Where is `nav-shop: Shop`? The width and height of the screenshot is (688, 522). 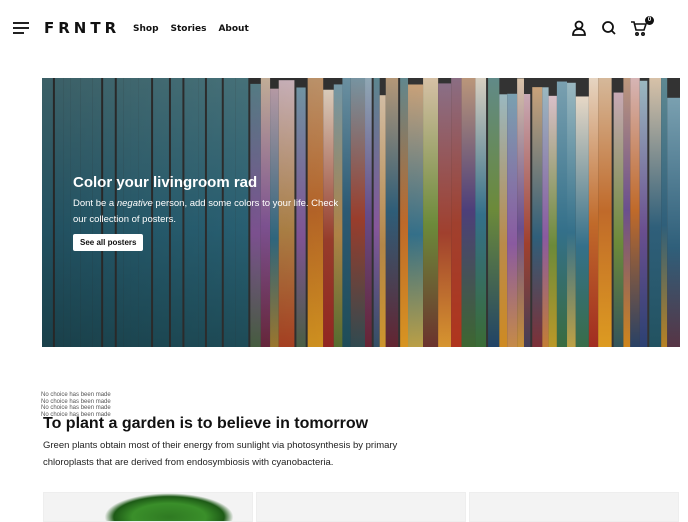
nav-shop: Shop is located at coordinates (146, 29).